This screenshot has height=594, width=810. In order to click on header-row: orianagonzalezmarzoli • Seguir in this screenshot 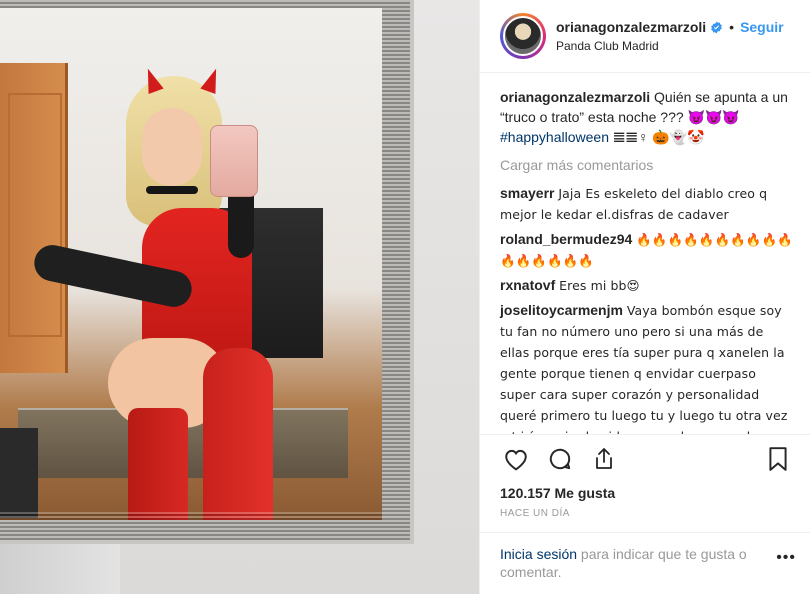, I will do `click(670, 27)`.